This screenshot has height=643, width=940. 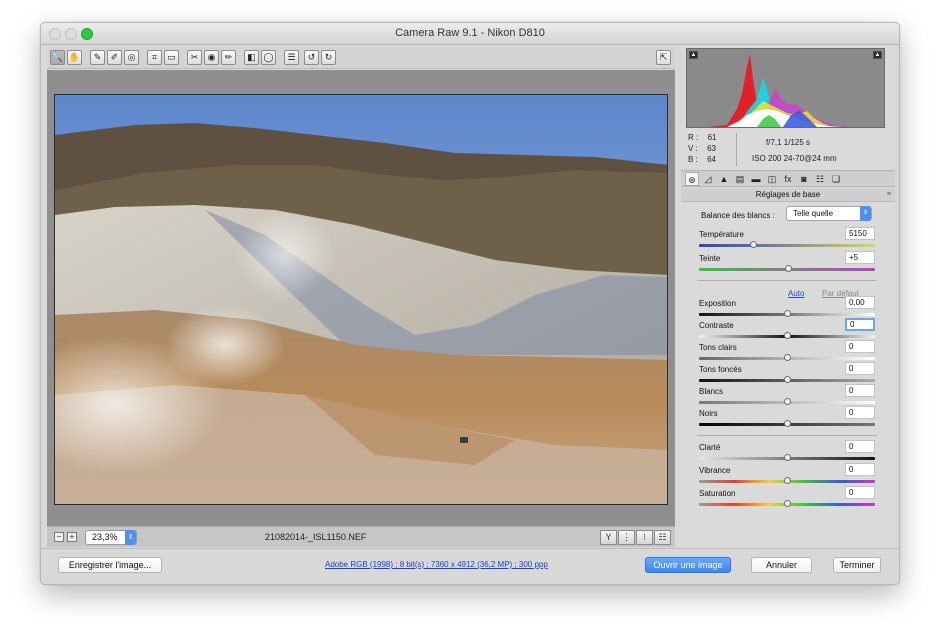 What do you see at coordinates (860, 302) in the screenshot?
I see `exposure-value-field: 0,00` at bounding box center [860, 302].